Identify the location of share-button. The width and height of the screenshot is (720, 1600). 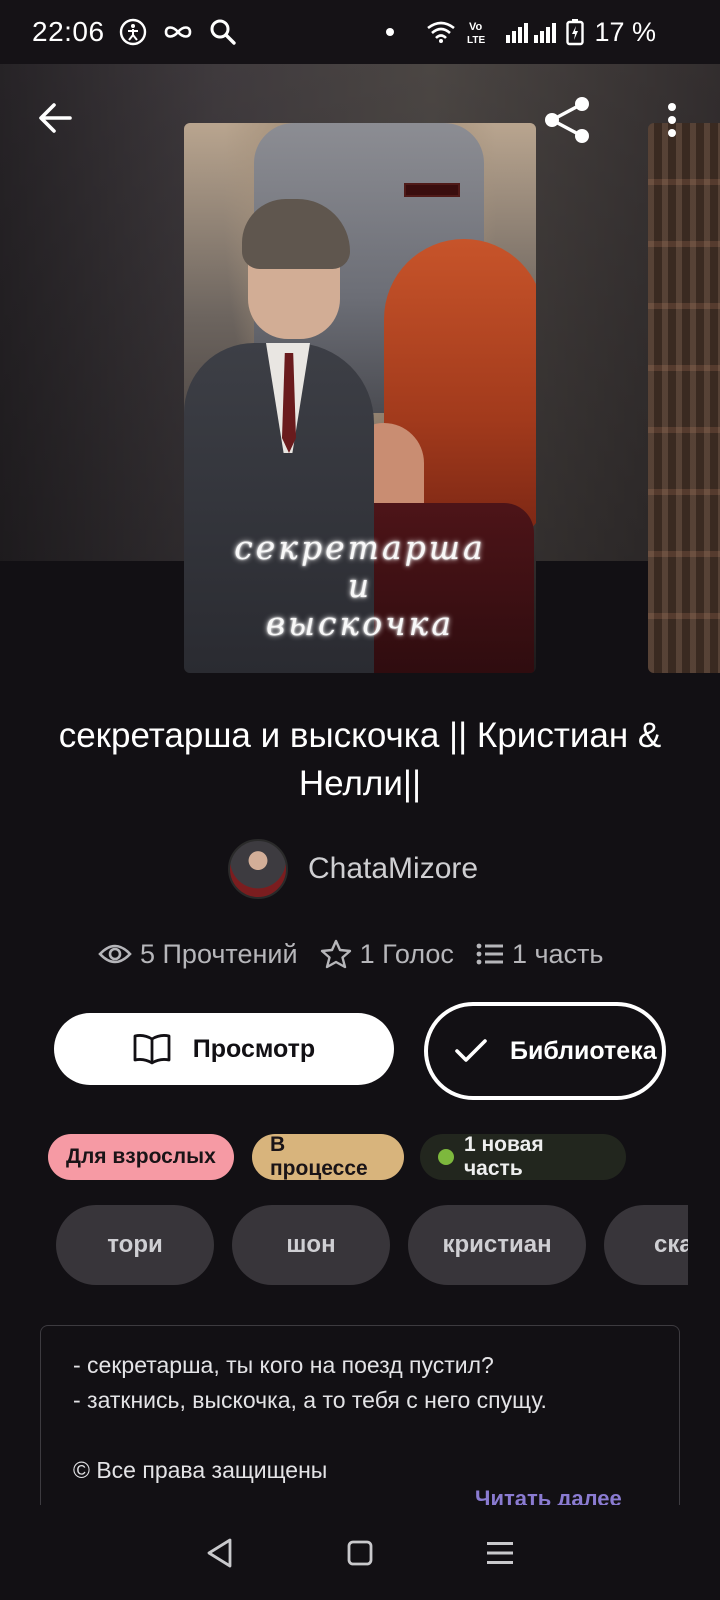
(568, 120).